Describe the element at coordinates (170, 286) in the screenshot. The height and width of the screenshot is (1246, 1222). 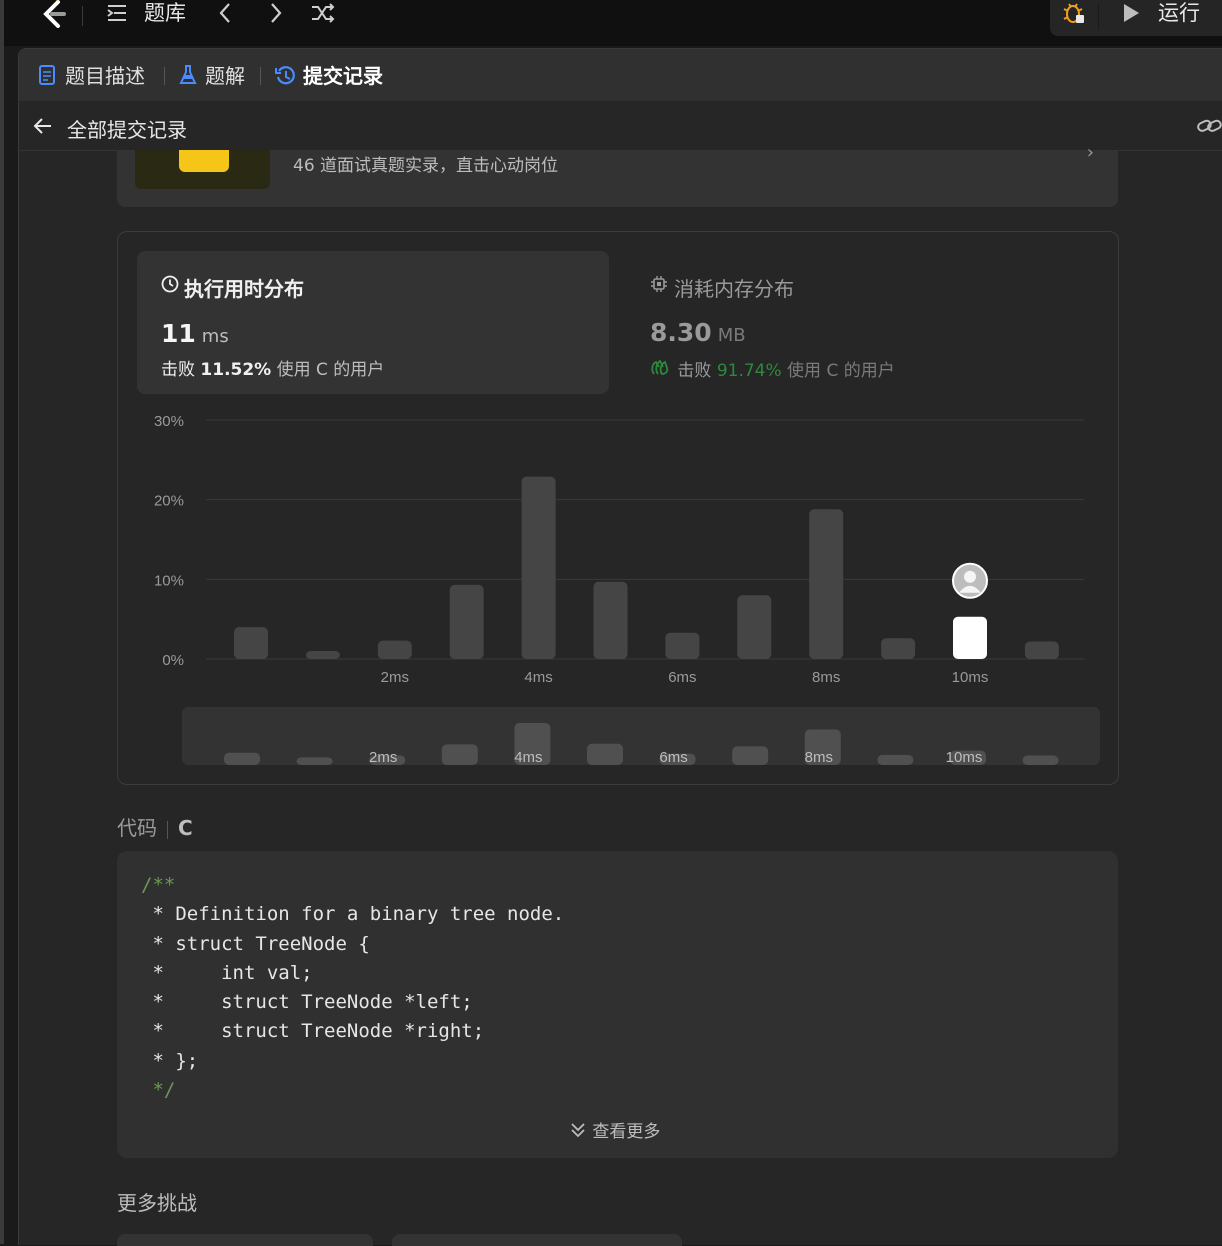
I see `clock-icon` at that location.